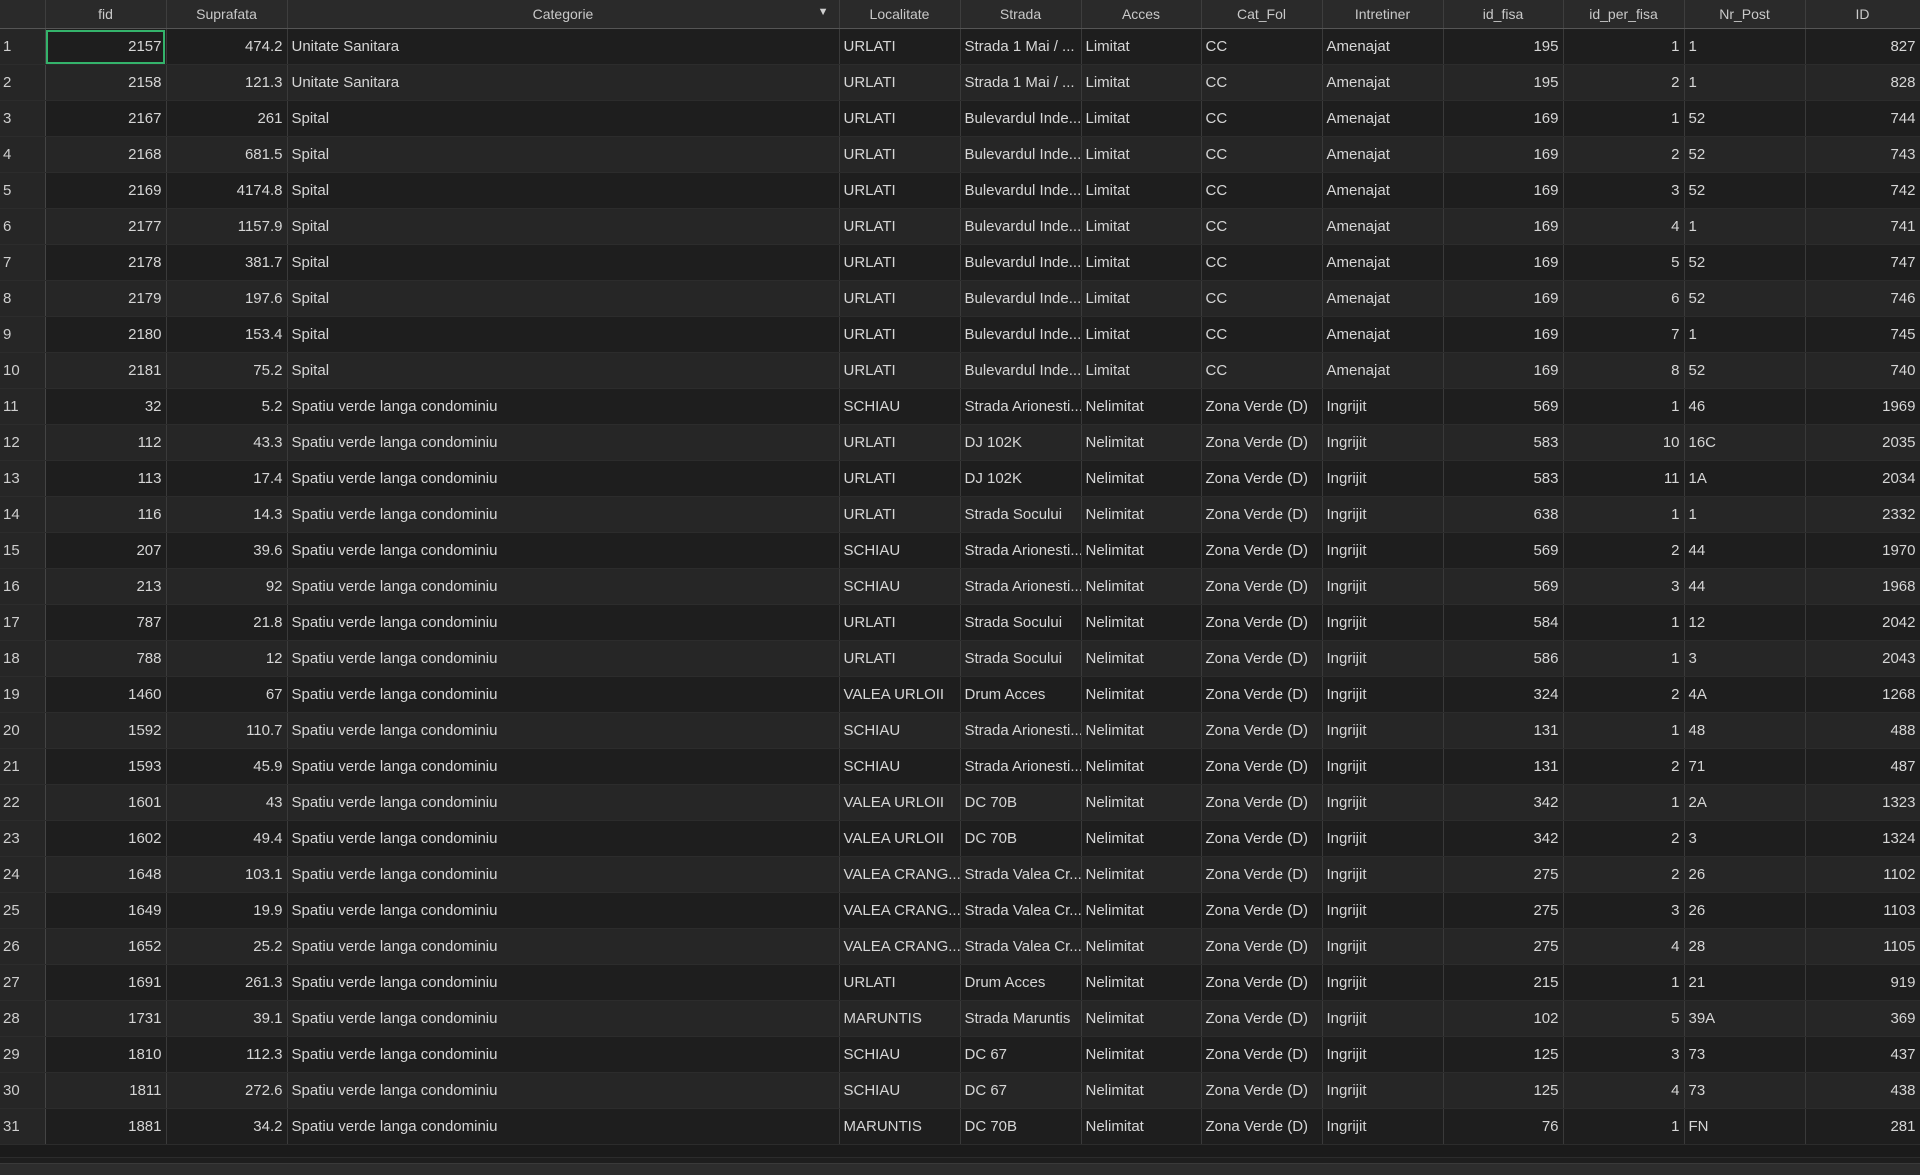 The image size is (1920, 1175). What do you see at coordinates (1862, 622) in the screenshot?
I see `cell-id: 2042` at bounding box center [1862, 622].